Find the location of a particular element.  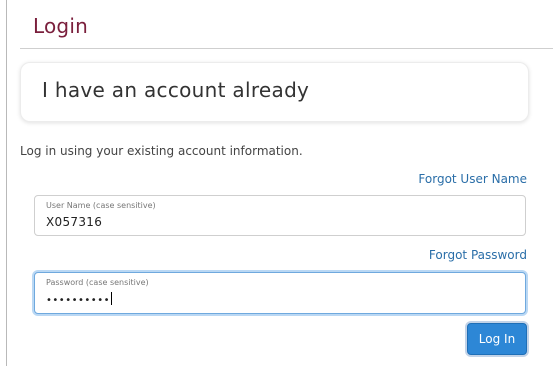

page-title: Login is located at coordinates (60, 26).